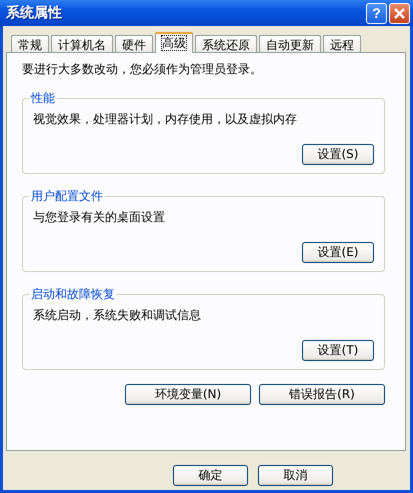 This screenshot has height=493, width=413. I want to click on group-title: 启动和故障恢复, so click(73, 294).